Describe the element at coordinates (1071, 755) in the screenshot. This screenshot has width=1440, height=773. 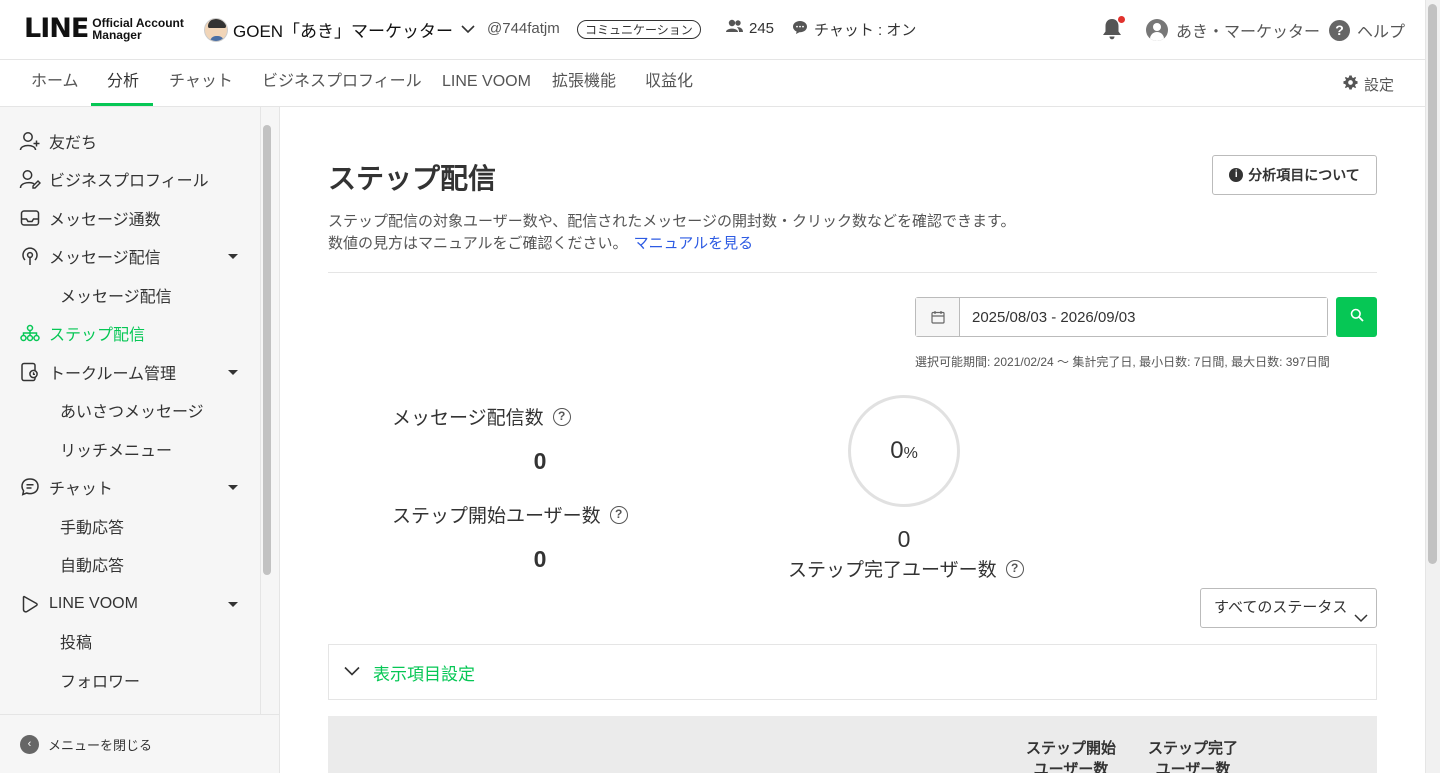
I see `column-header-step-start: ステップ開始 ユーザー数` at that location.